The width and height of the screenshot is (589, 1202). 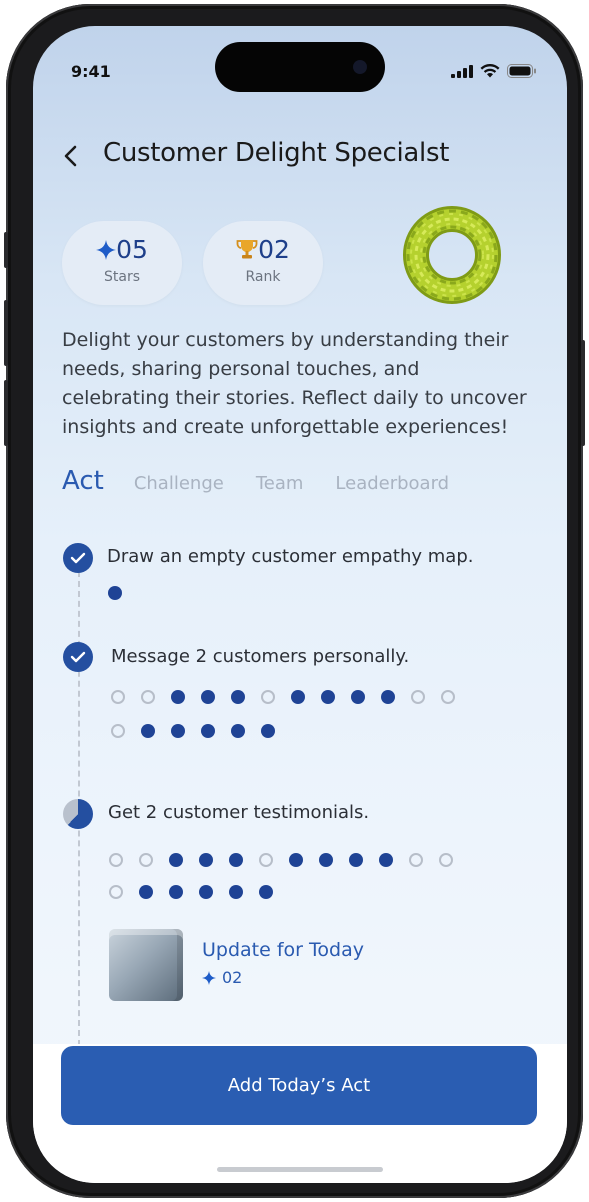 What do you see at coordinates (276, 153) in the screenshot?
I see `page-title: Customer Delight Specialst` at bounding box center [276, 153].